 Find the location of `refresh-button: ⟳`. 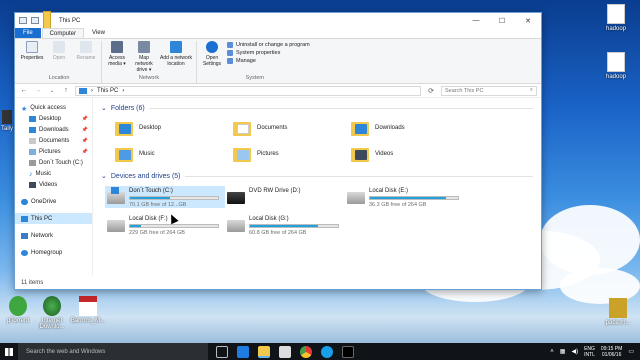

refresh-button: ⟳ is located at coordinates (431, 91).